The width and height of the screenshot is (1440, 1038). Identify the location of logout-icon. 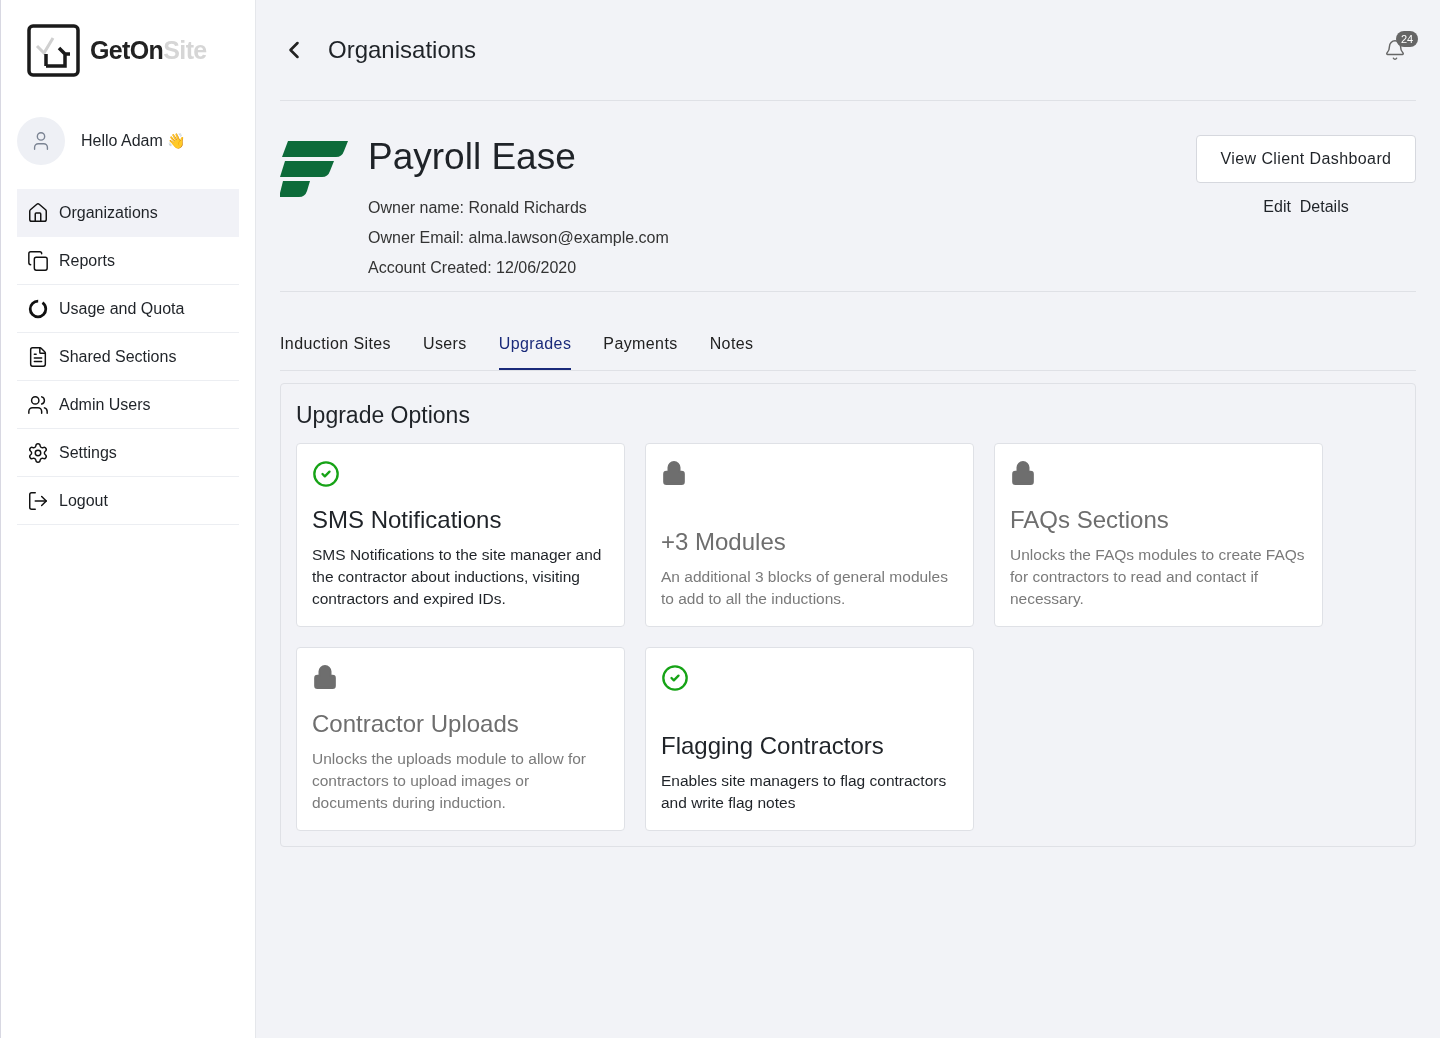
(38, 500).